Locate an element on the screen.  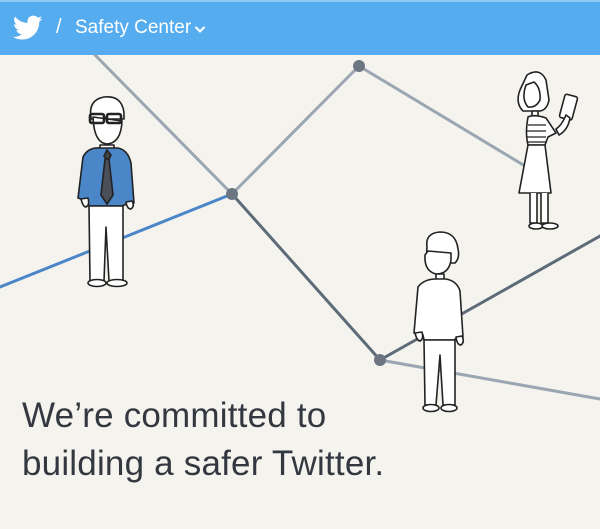
safety-center-dropdown: Safety Center is located at coordinates (140, 28).